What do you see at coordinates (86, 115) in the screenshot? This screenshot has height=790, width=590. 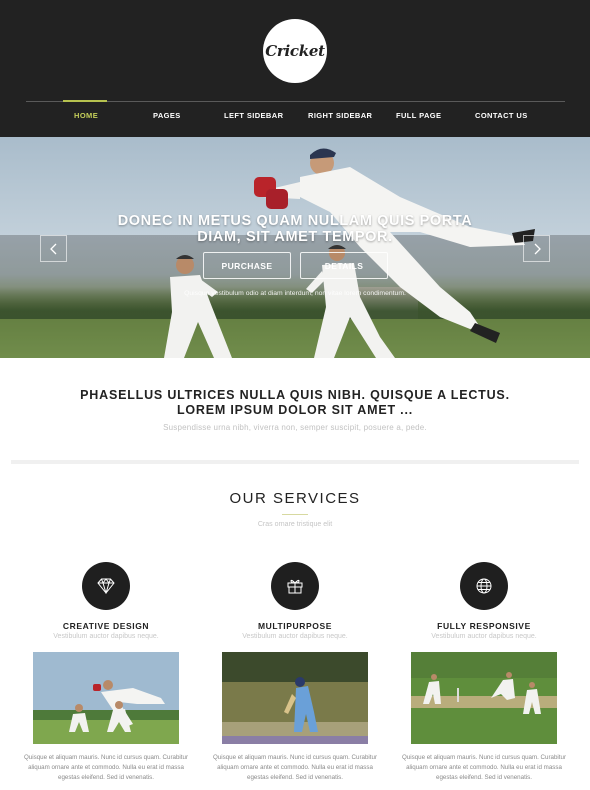 I see `nav-item-home: HOME` at bounding box center [86, 115].